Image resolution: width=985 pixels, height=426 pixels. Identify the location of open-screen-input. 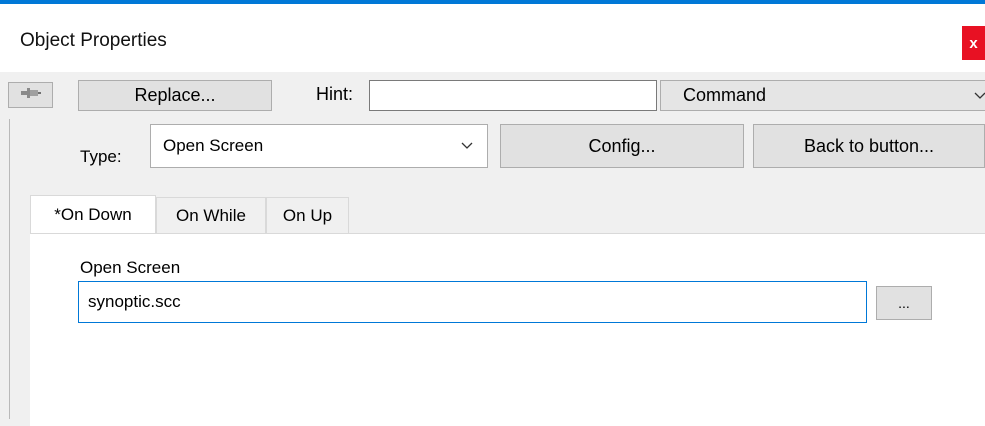
(472, 302).